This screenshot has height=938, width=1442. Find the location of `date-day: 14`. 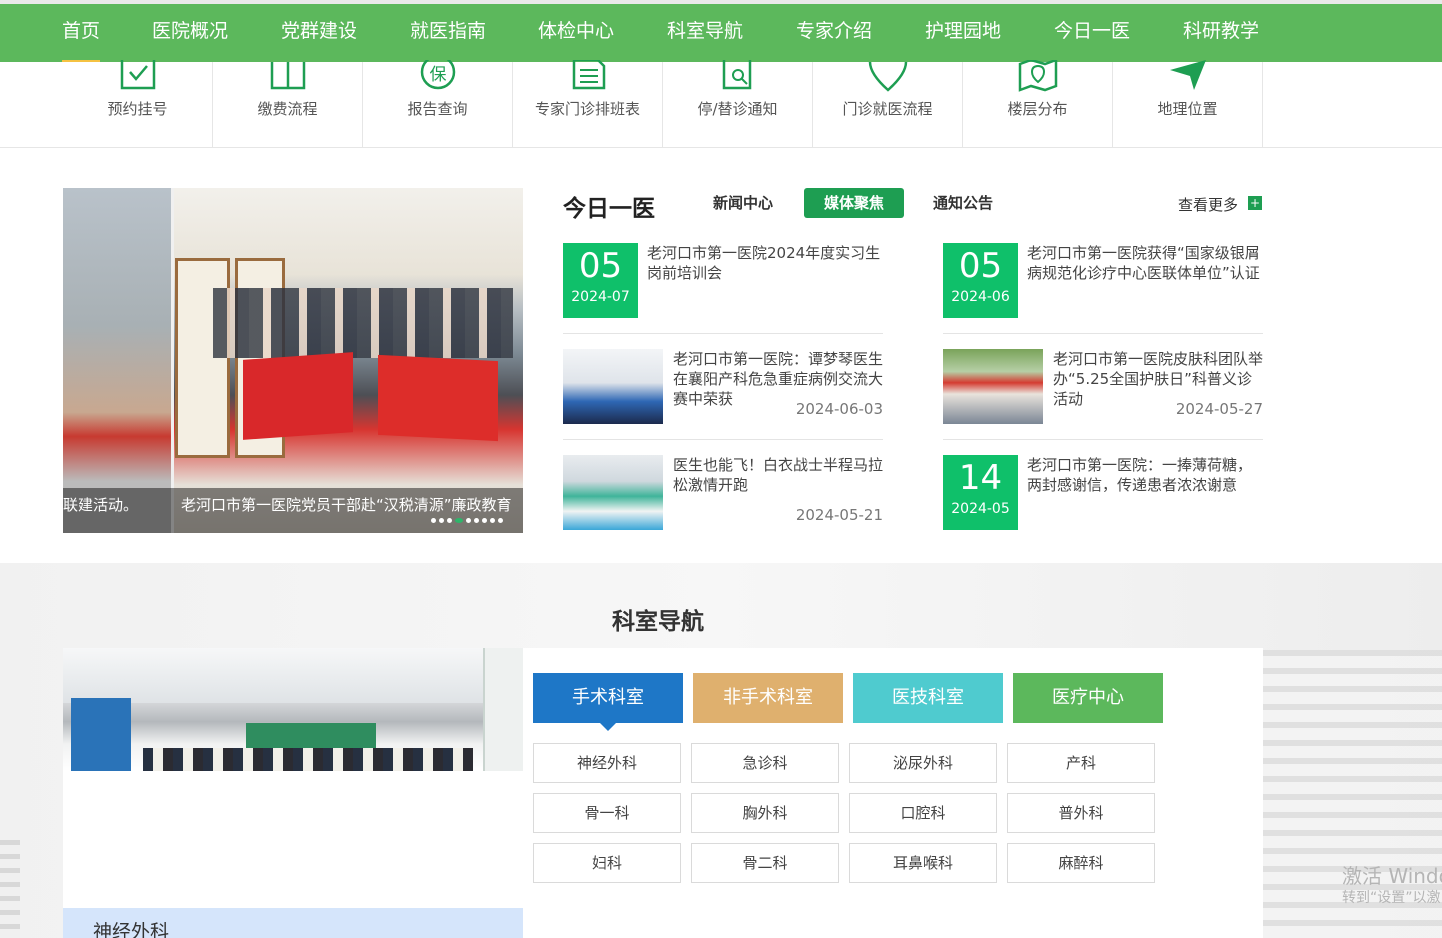

date-day: 14 is located at coordinates (980, 478).